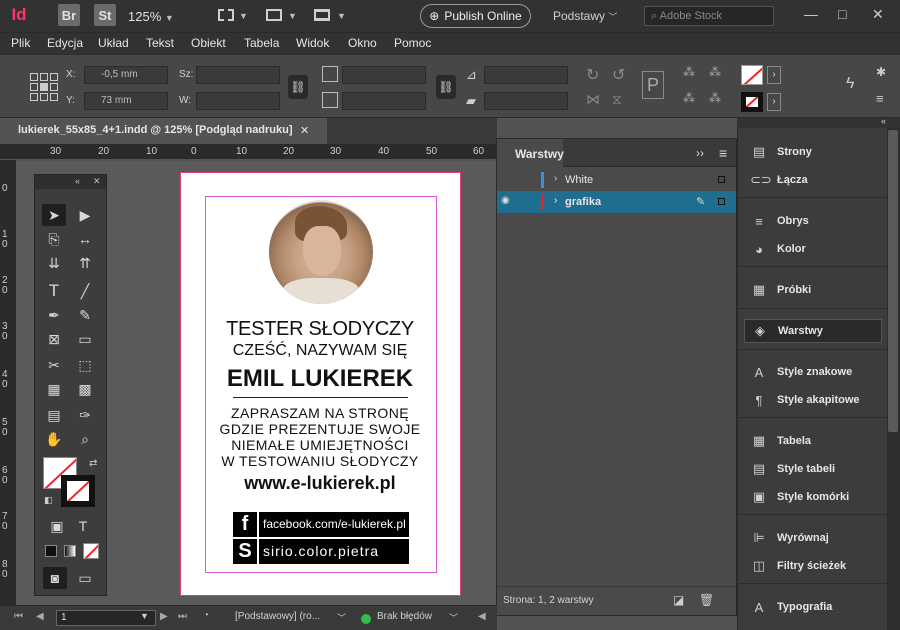 The image size is (900, 630). I want to click on rotation-input, so click(526, 75).